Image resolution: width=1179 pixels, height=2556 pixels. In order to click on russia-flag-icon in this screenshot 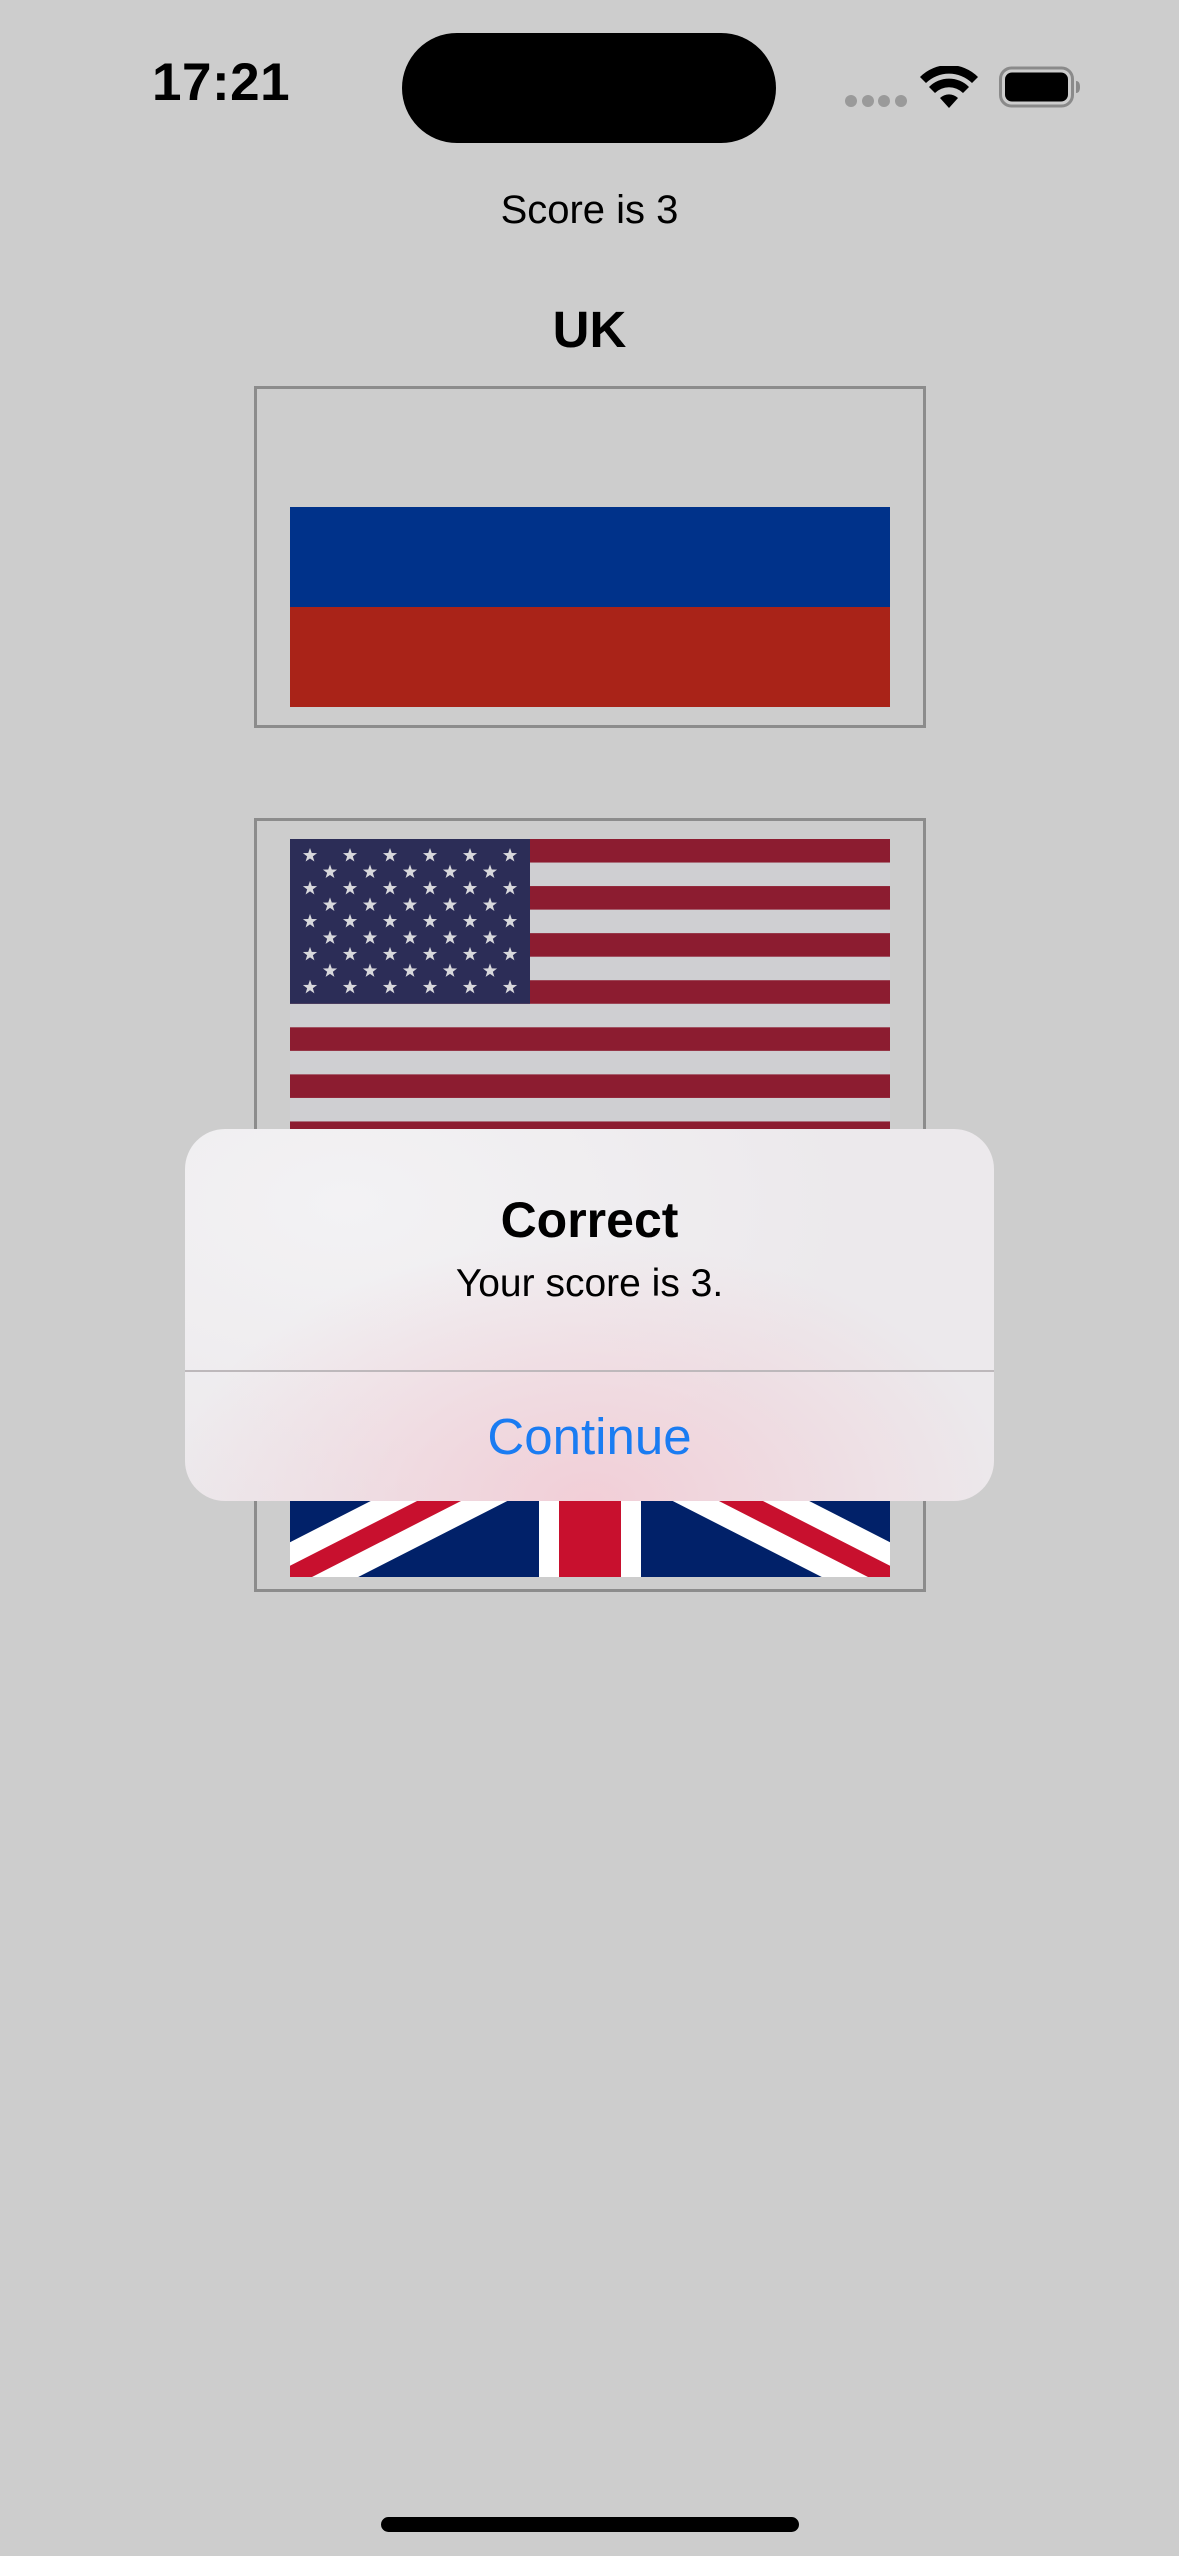, I will do `click(590, 607)`.